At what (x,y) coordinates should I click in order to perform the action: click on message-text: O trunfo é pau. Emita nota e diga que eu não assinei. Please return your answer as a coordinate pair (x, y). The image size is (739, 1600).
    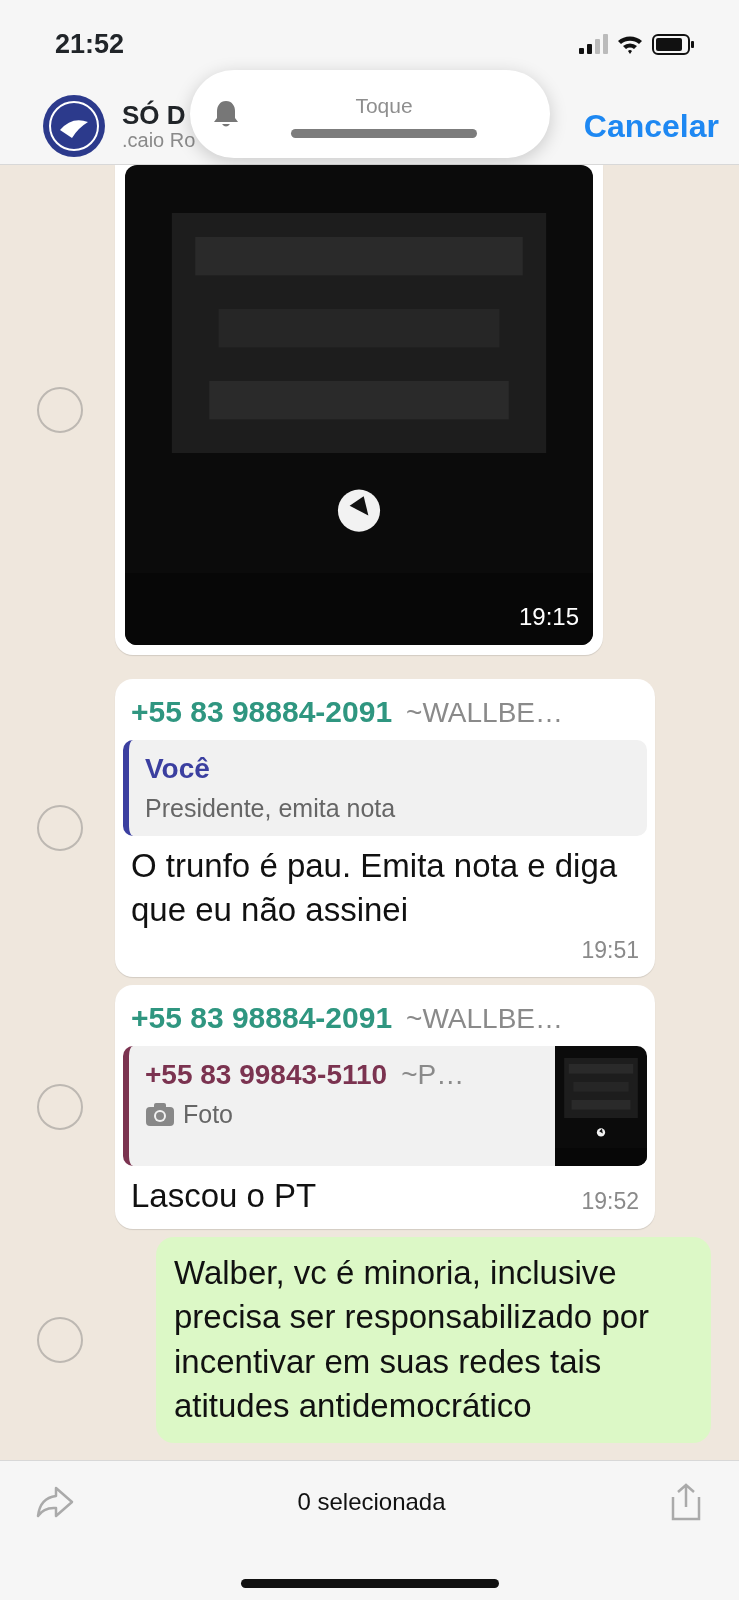
    Looking at the image, I should click on (375, 888).